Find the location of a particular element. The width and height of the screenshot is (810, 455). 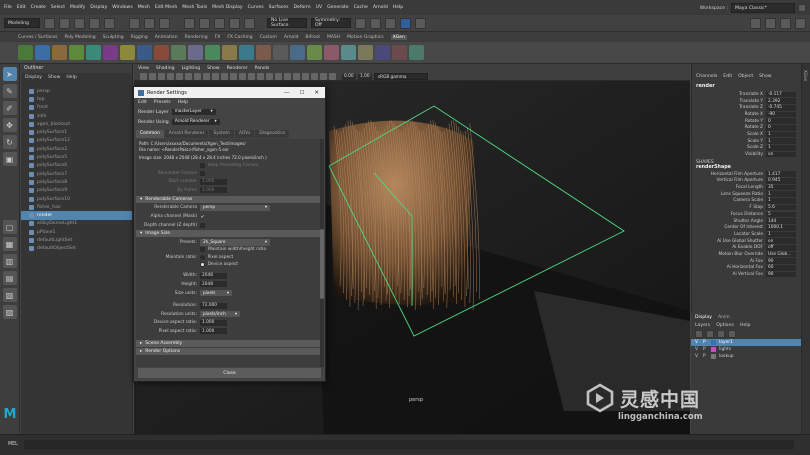

interactive-groom-icon is located at coordinates (76, 52).